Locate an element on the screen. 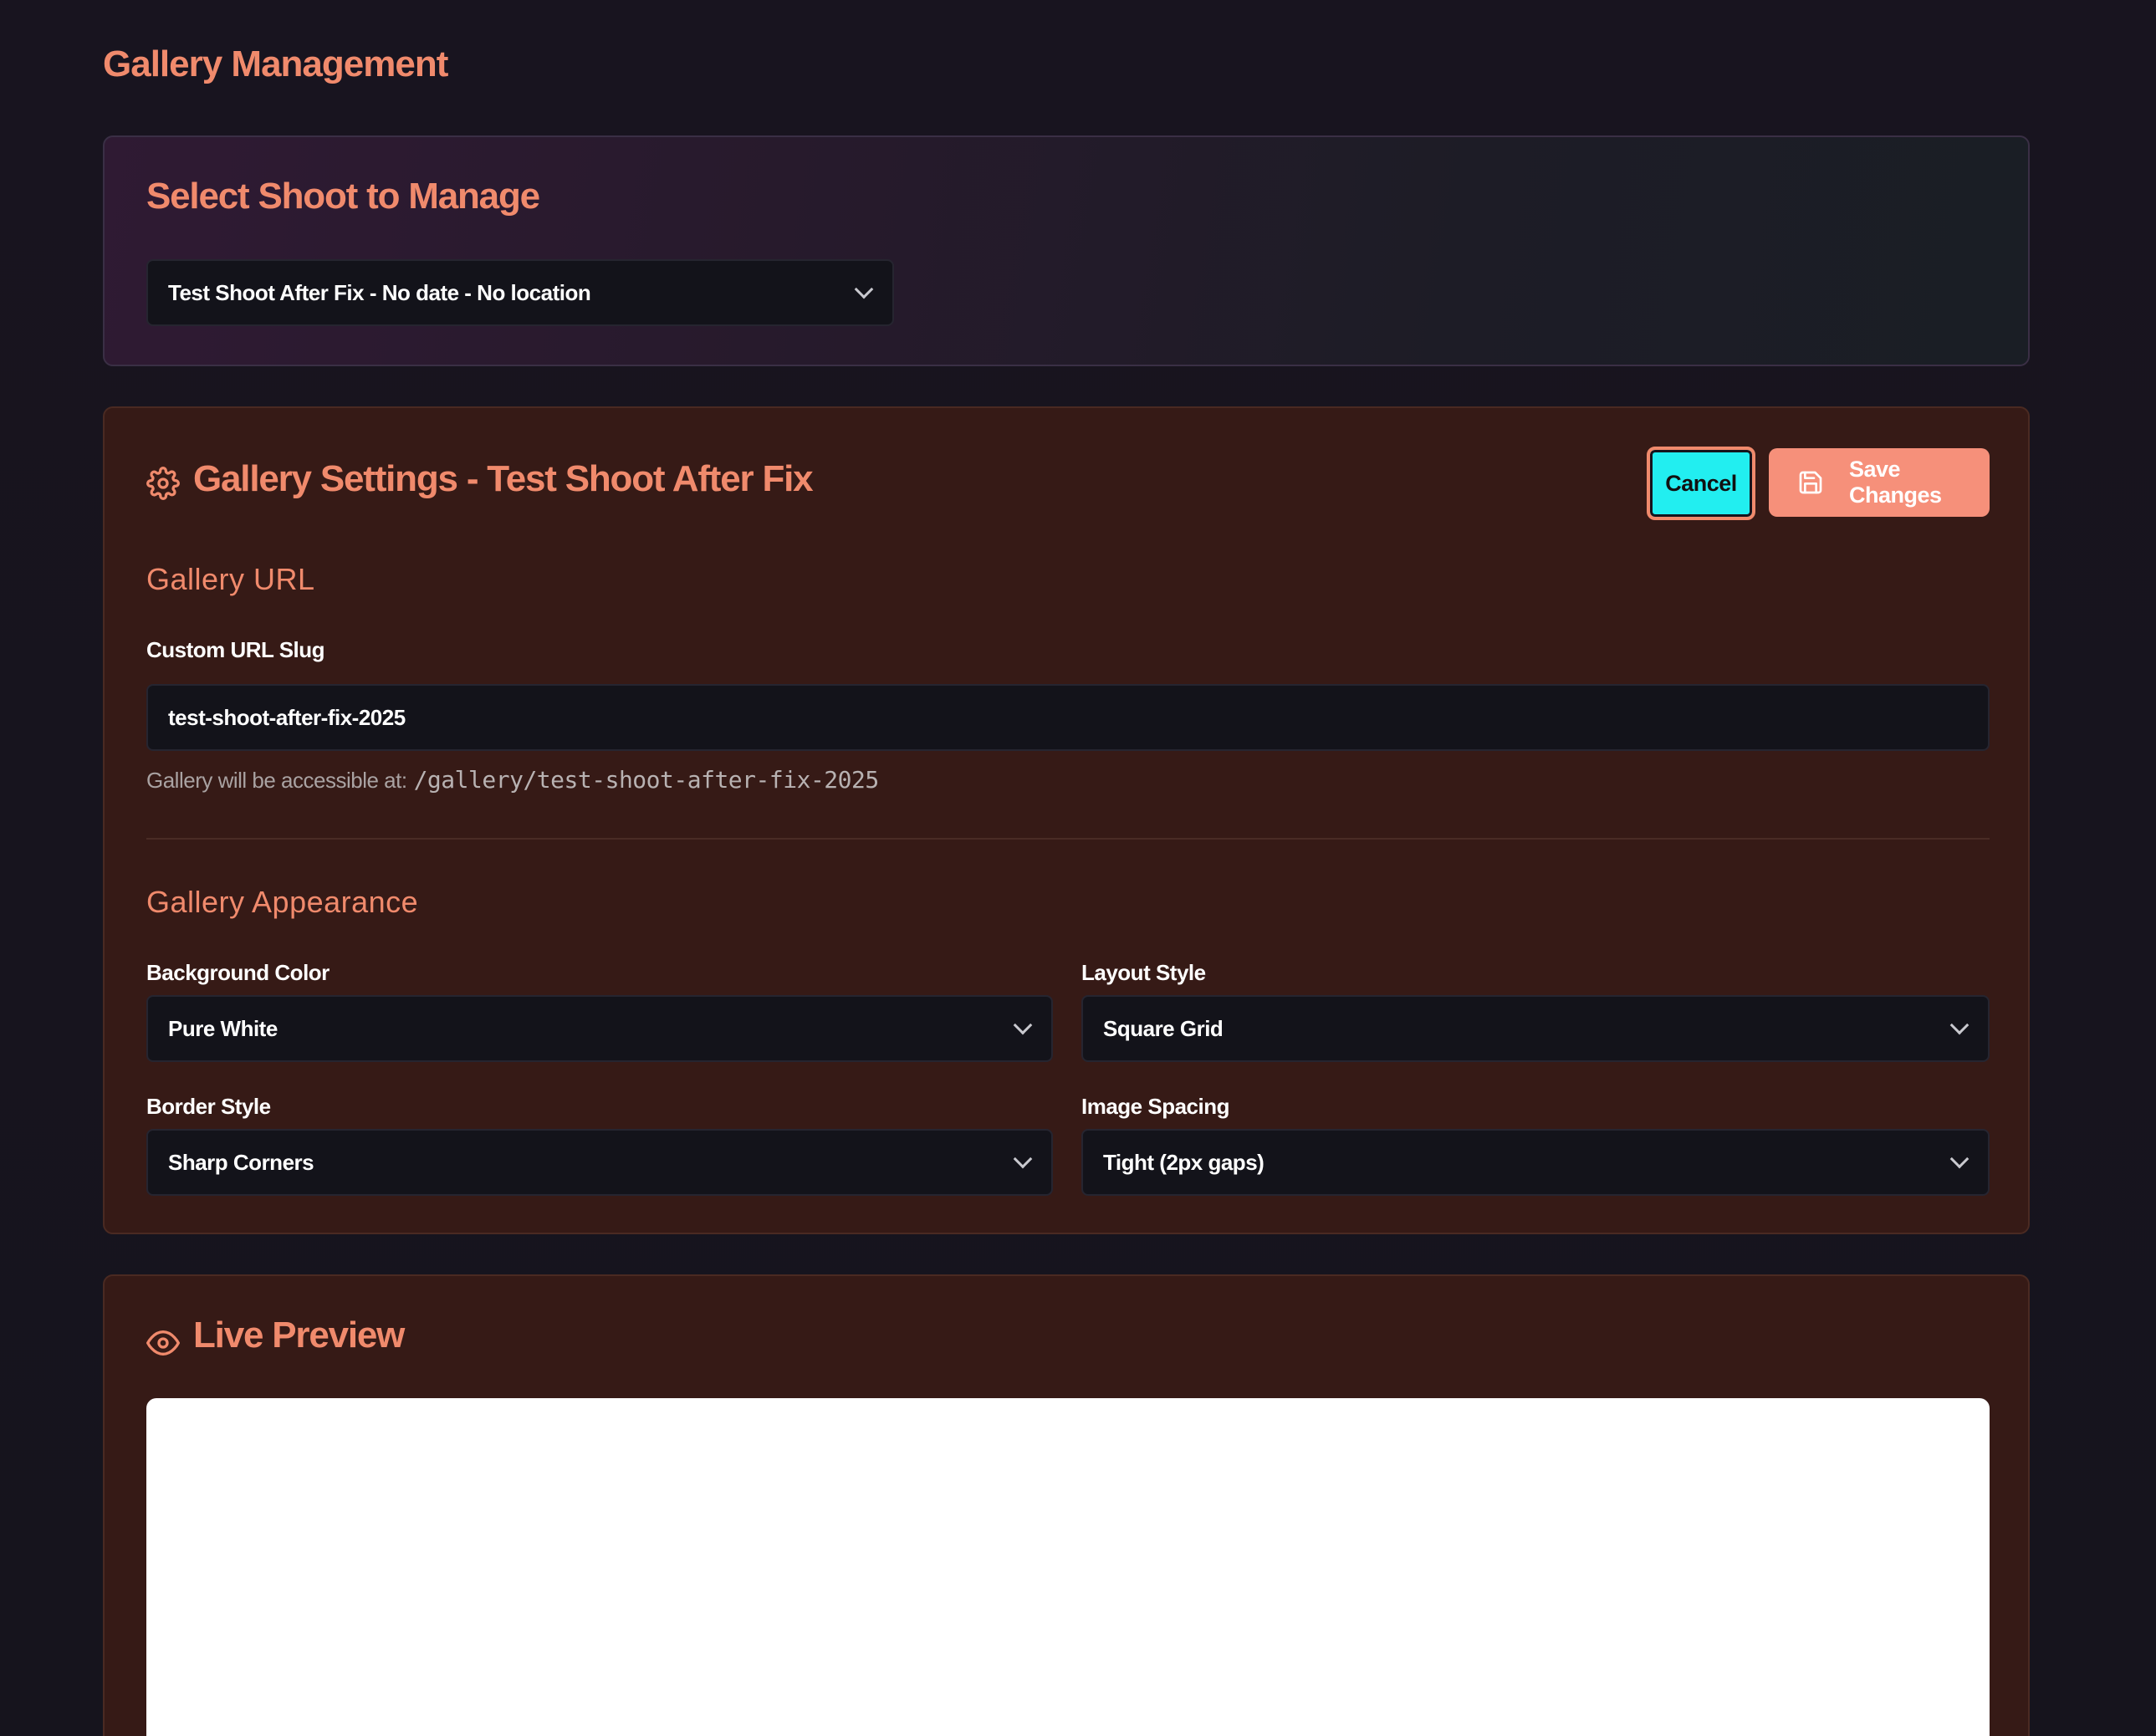 Image resolution: width=2156 pixels, height=1736 pixels. save-changes-button: Save Changes is located at coordinates (1879, 482).